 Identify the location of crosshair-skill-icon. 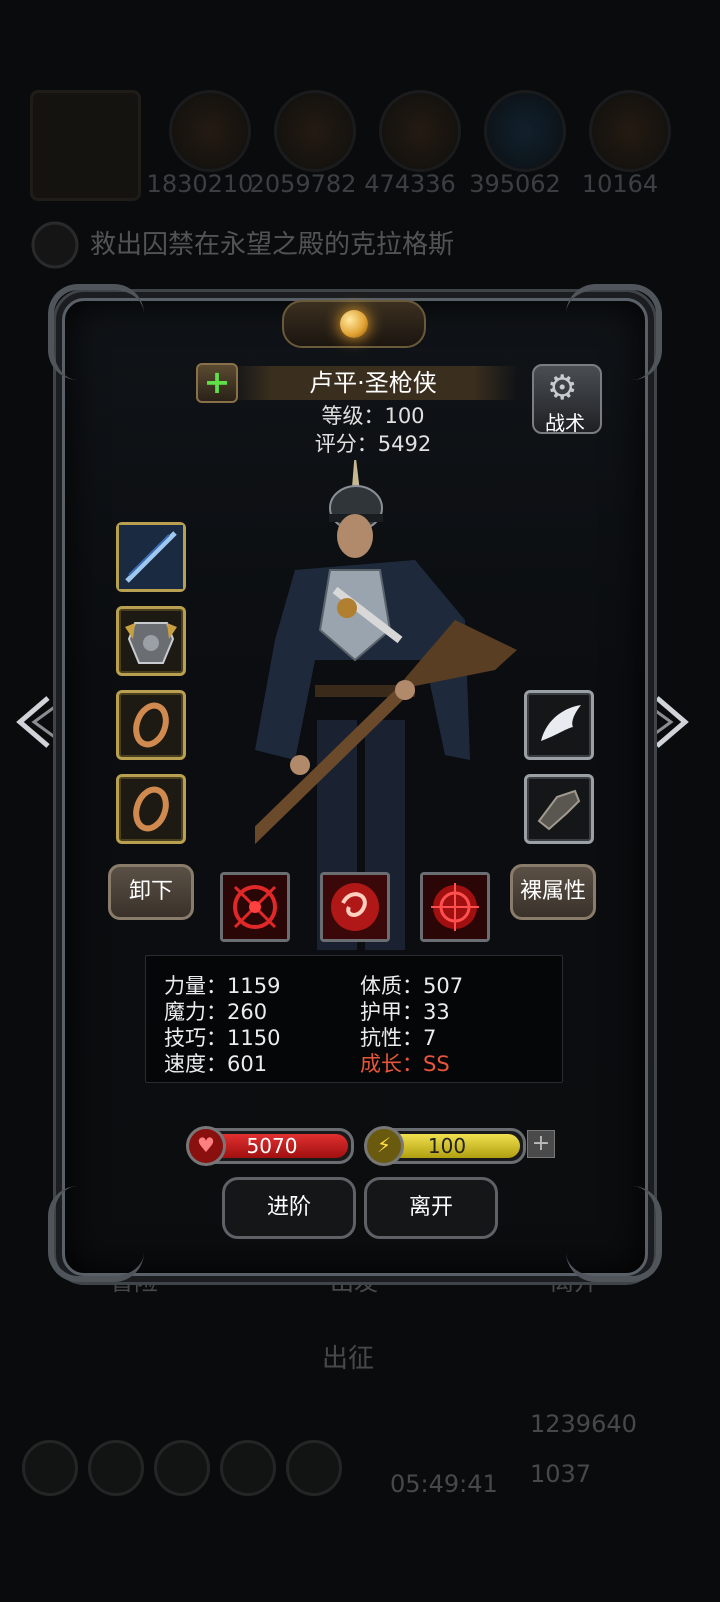
(455, 907).